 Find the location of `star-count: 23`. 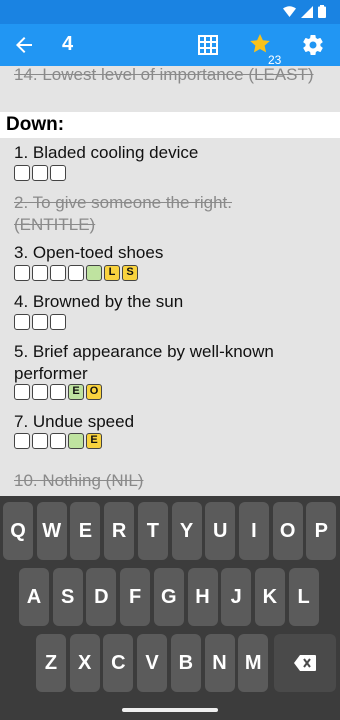

star-count: 23 is located at coordinates (275, 60).